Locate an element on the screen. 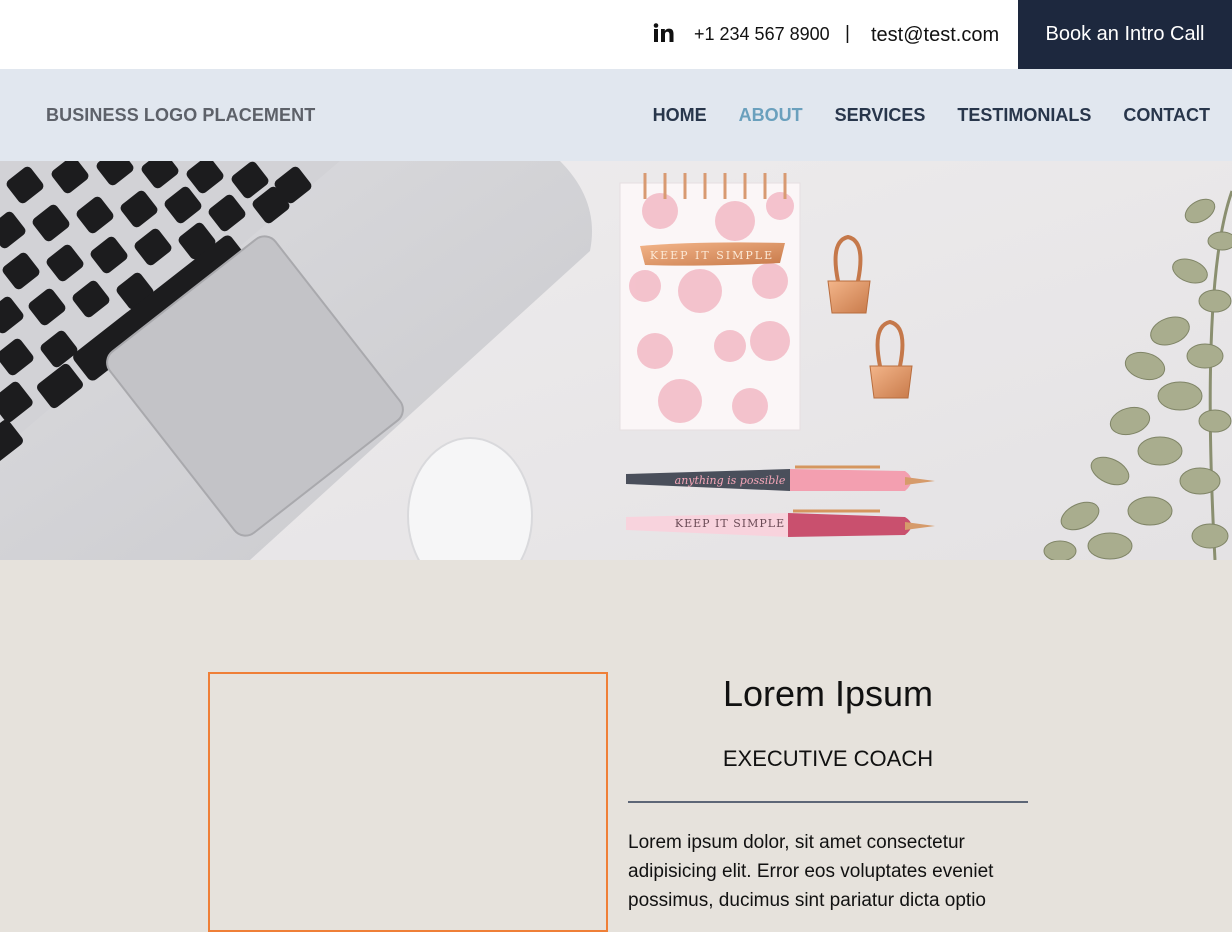 The width and height of the screenshot is (1232, 932). linkedin-icon is located at coordinates (663, 33).